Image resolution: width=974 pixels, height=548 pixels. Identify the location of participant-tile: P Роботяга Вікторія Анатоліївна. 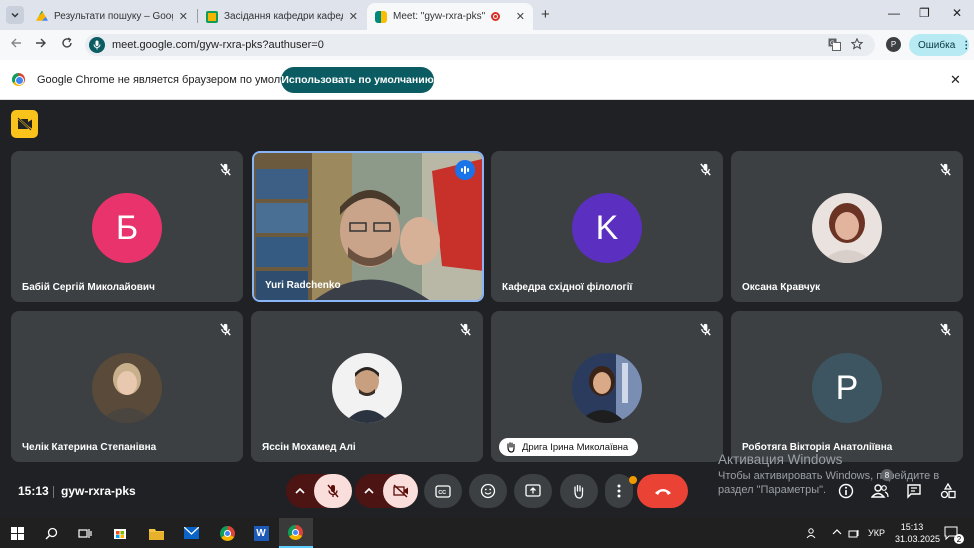
(847, 386).